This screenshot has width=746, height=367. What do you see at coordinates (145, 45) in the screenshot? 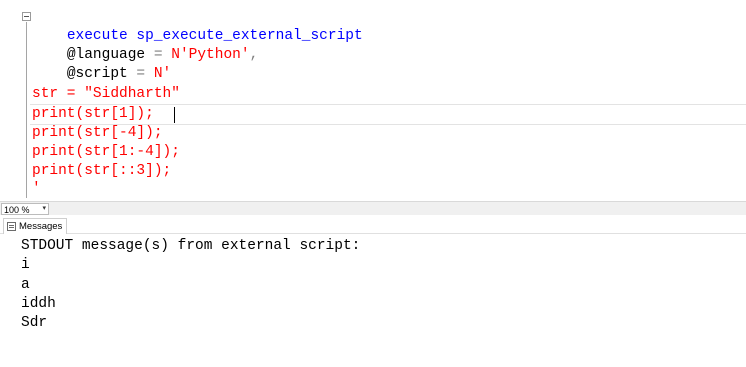
I see `code-line-2: @language = N'Python',` at bounding box center [145, 45].